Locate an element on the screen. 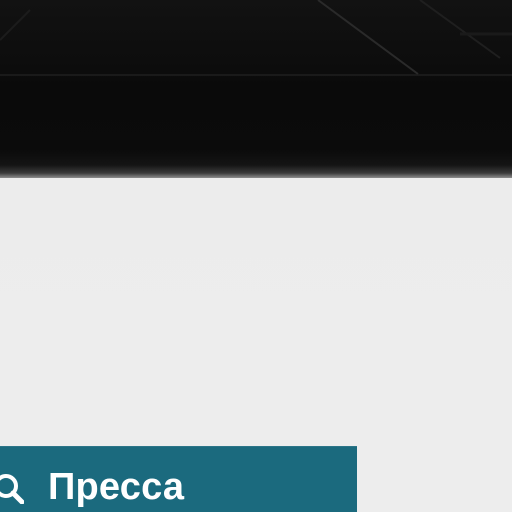 Image resolution: width=512 pixels, height=512 pixels. press-button: Пресса is located at coordinates (178, 479).